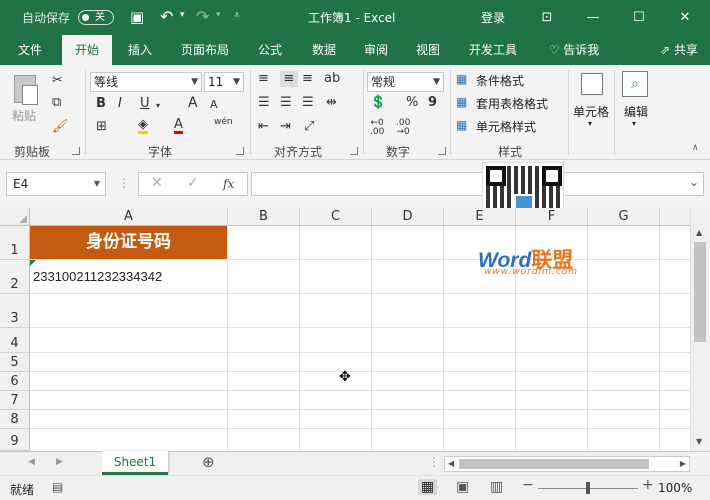 Image resolution: width=710 pixels, height=500 pixels. What do you see at coordinates (182, 15) in the screenshot?
I see `undo-dropdown-icon: ▾` at bounding box center [182, 15].